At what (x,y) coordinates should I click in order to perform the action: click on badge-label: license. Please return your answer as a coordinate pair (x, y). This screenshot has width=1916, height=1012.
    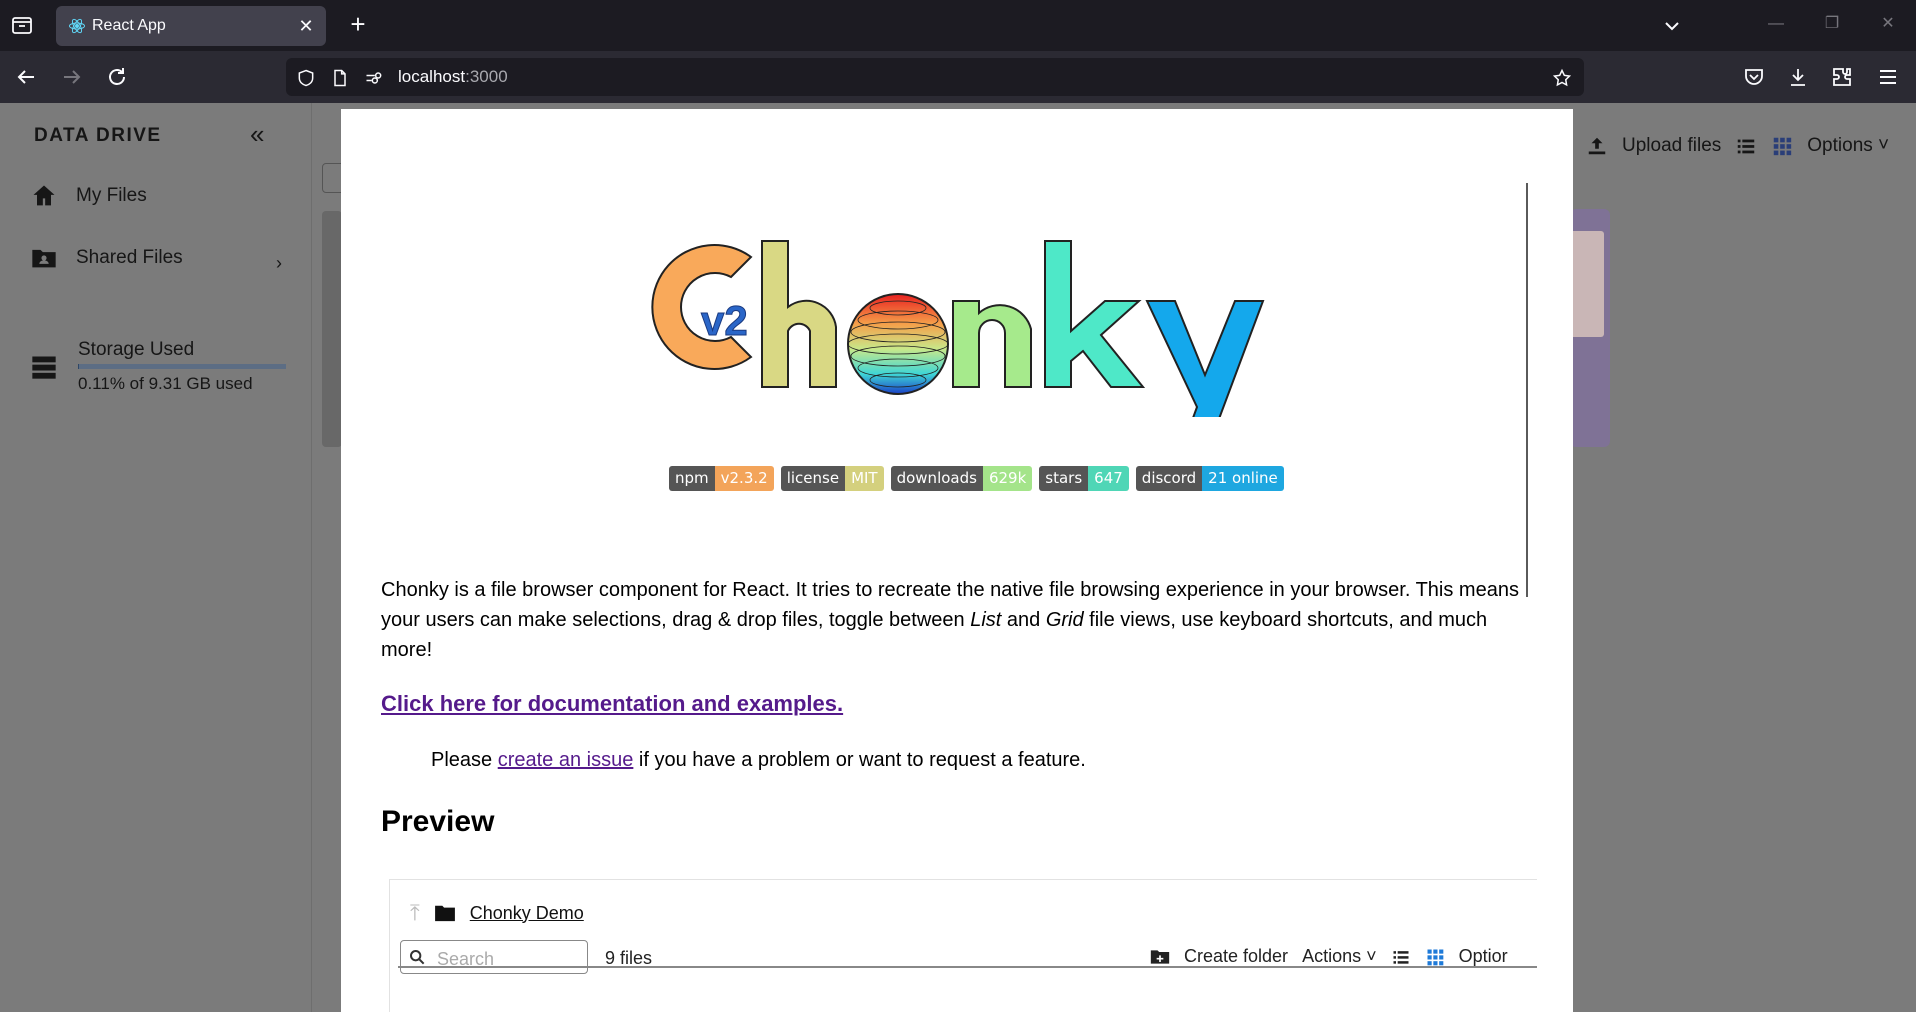
    Looking at the image, I should click on (813, 478).